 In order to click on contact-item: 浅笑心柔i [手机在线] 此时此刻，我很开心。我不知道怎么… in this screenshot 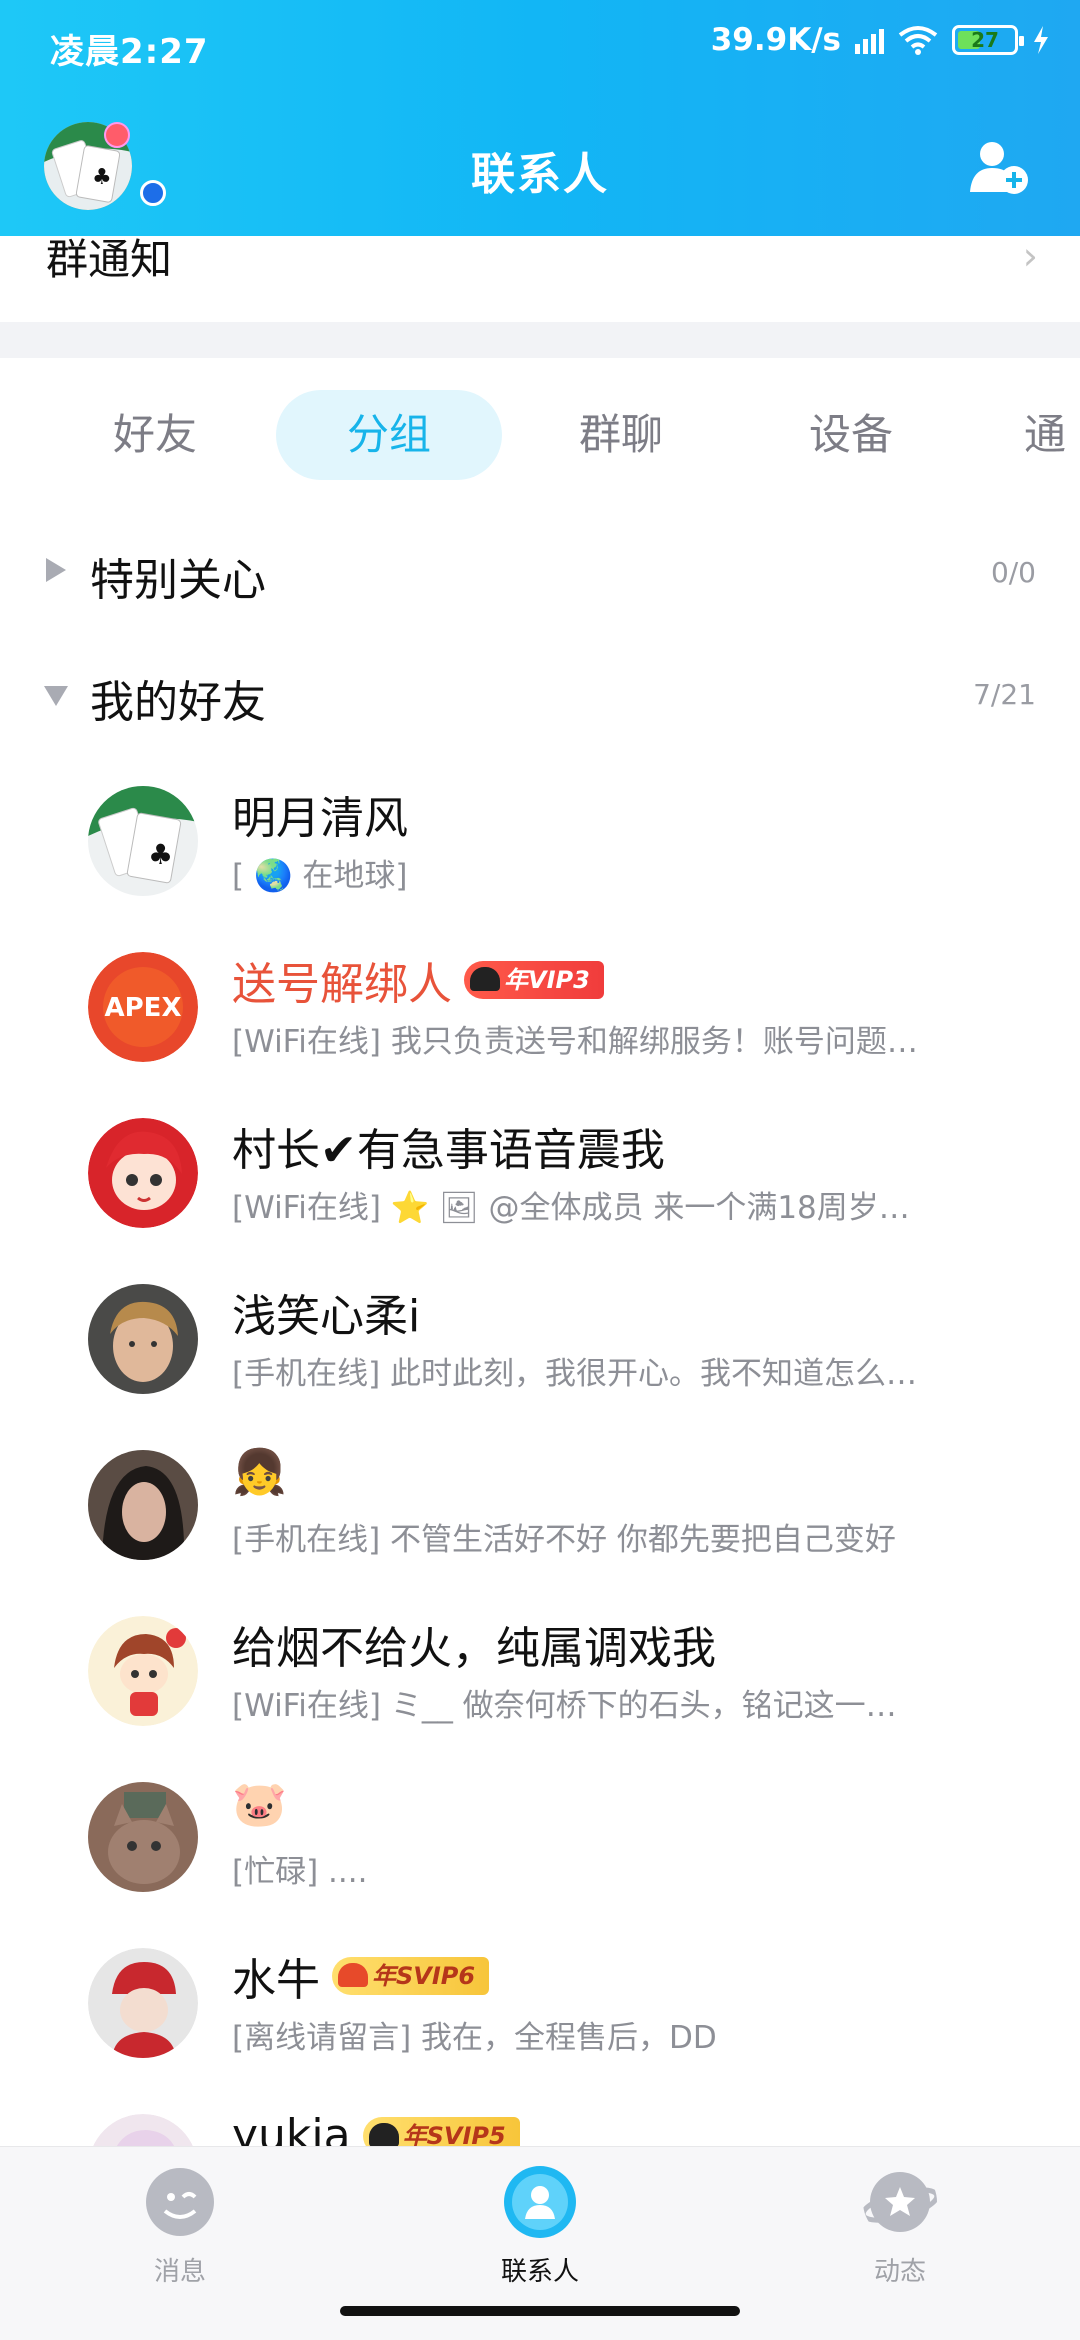, I will do `click(540, 1347)`.